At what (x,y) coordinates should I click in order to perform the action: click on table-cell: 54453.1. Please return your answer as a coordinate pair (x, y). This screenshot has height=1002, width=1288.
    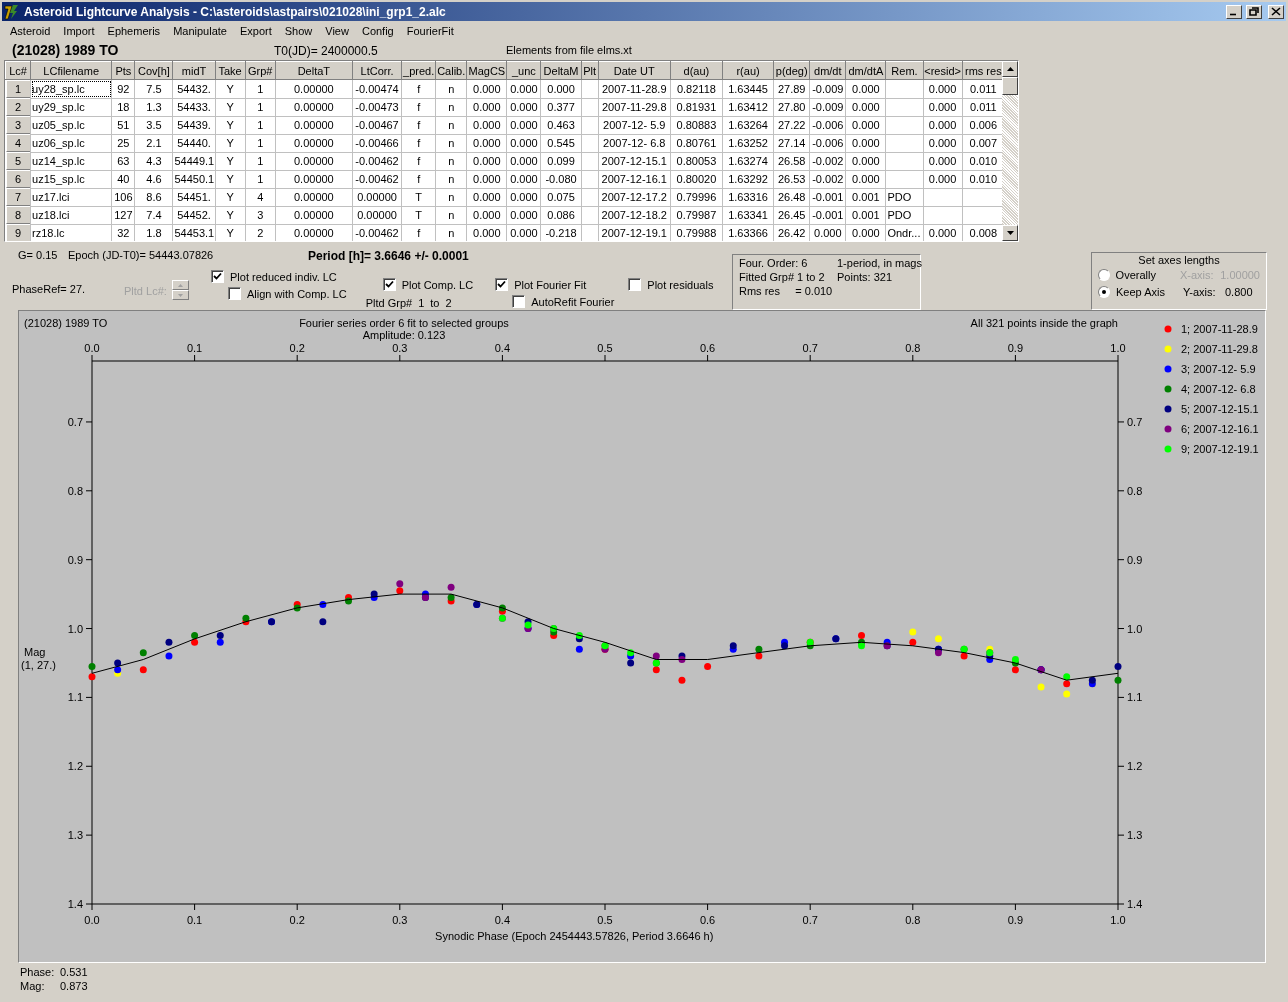
    Looking at the image, I should click on (194, 232).